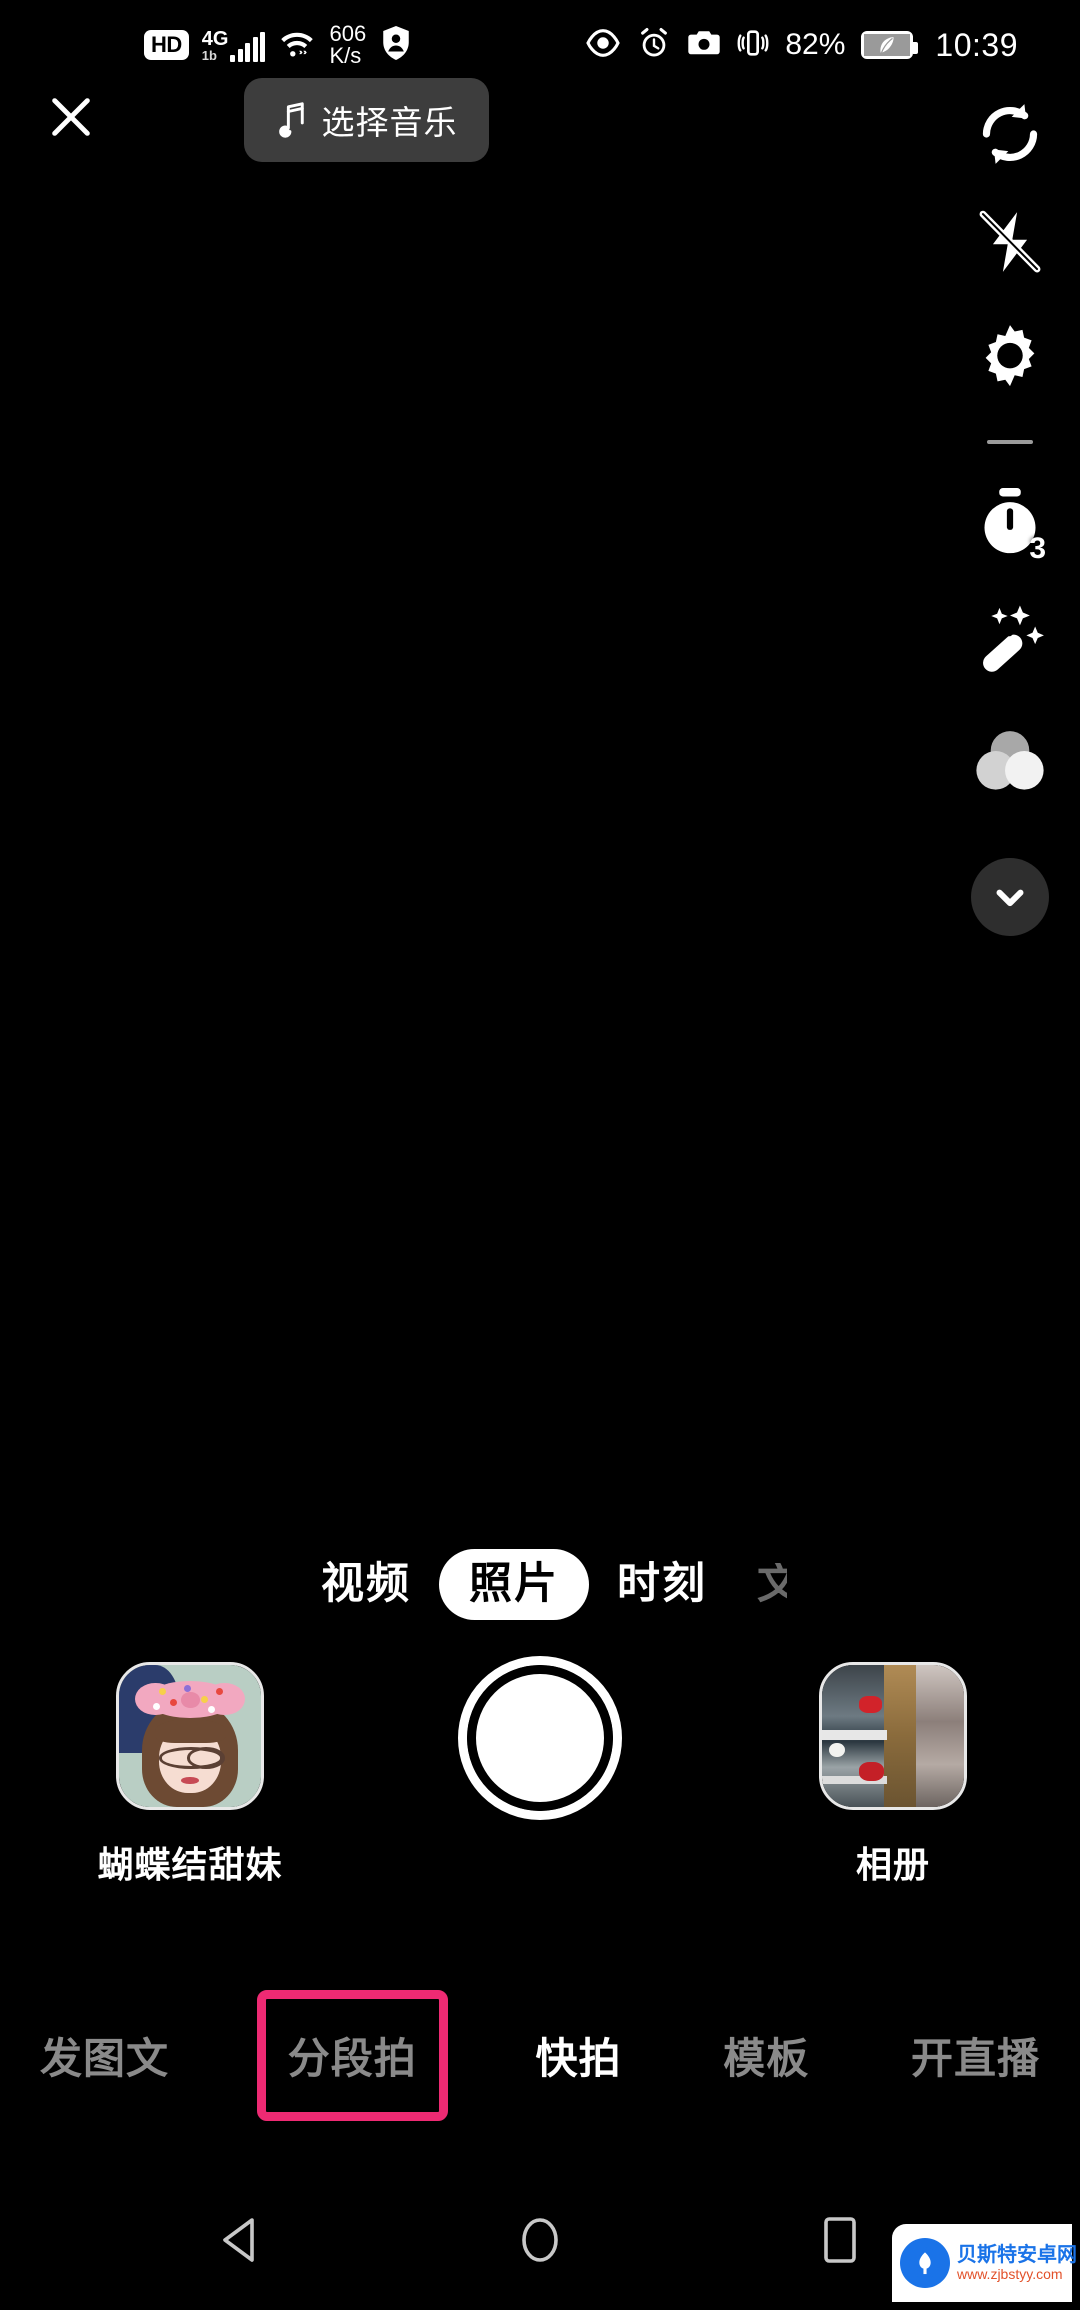 This screenshot has width=1080, height=2310. Describe the element at coordinates (1010, 2273) in the screenshot. I see `watermark-url: www.zjbstyy.com` at that location.